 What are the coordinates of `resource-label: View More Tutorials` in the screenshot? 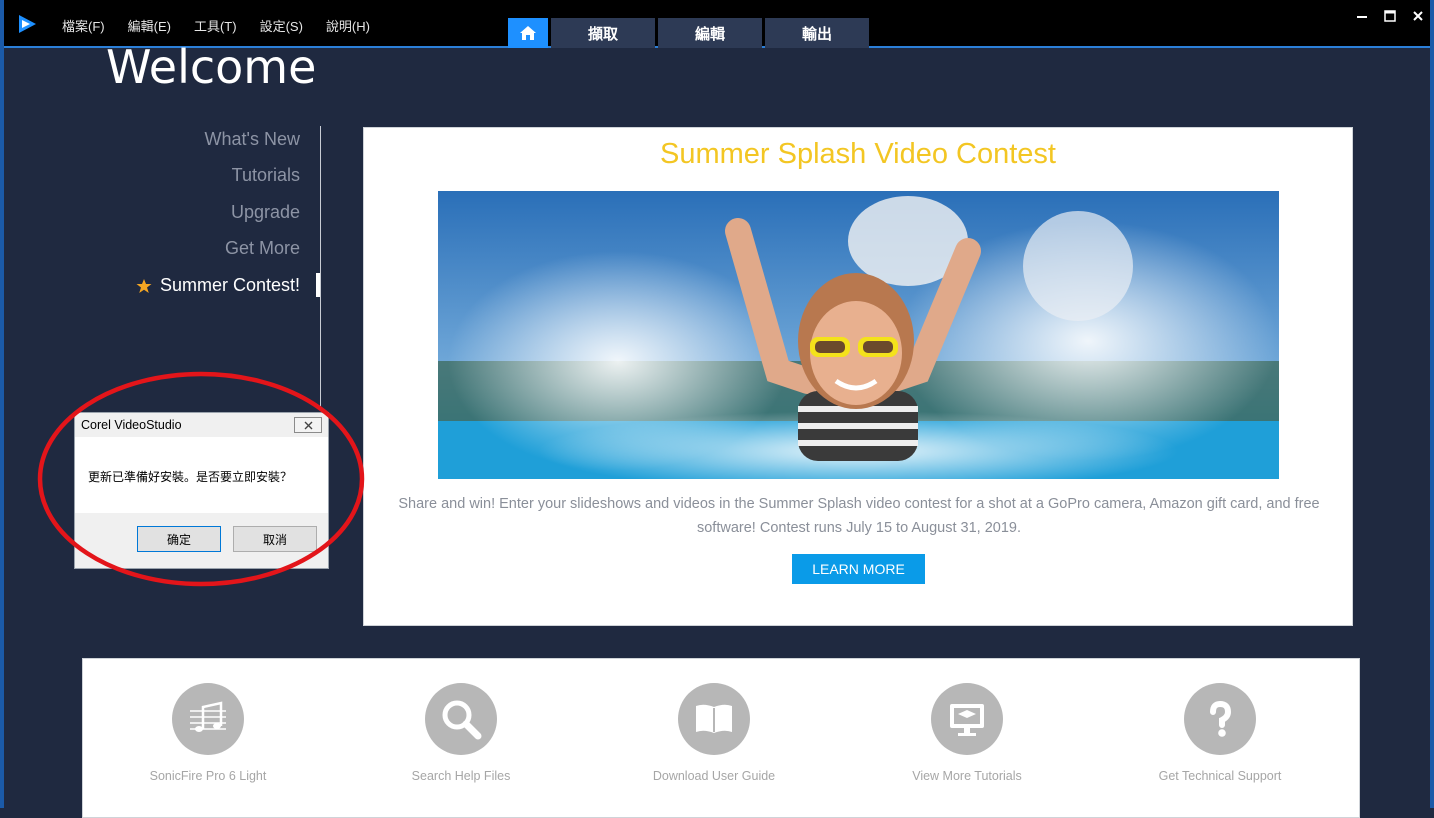 It's located at (967, 776).